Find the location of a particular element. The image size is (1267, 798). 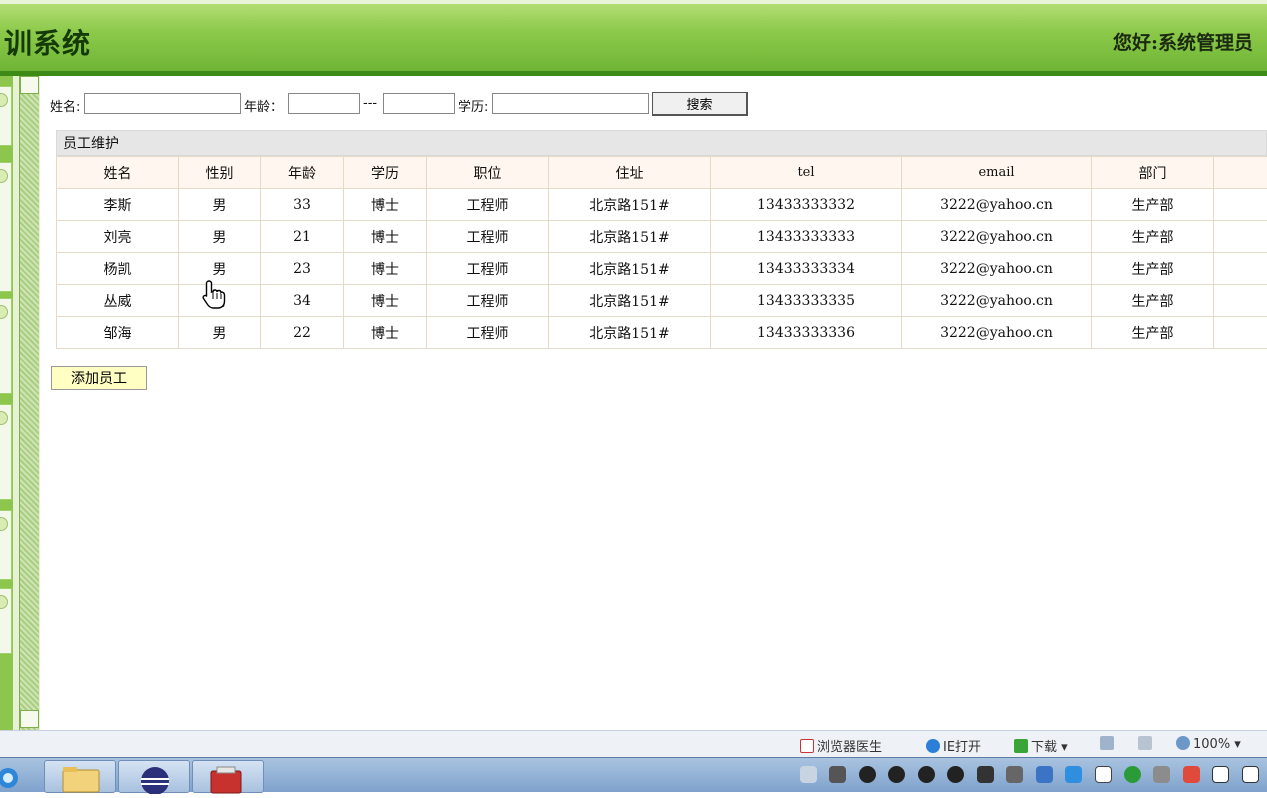

add-employee-button: 添加员工 is located at coordinates (99, 378).